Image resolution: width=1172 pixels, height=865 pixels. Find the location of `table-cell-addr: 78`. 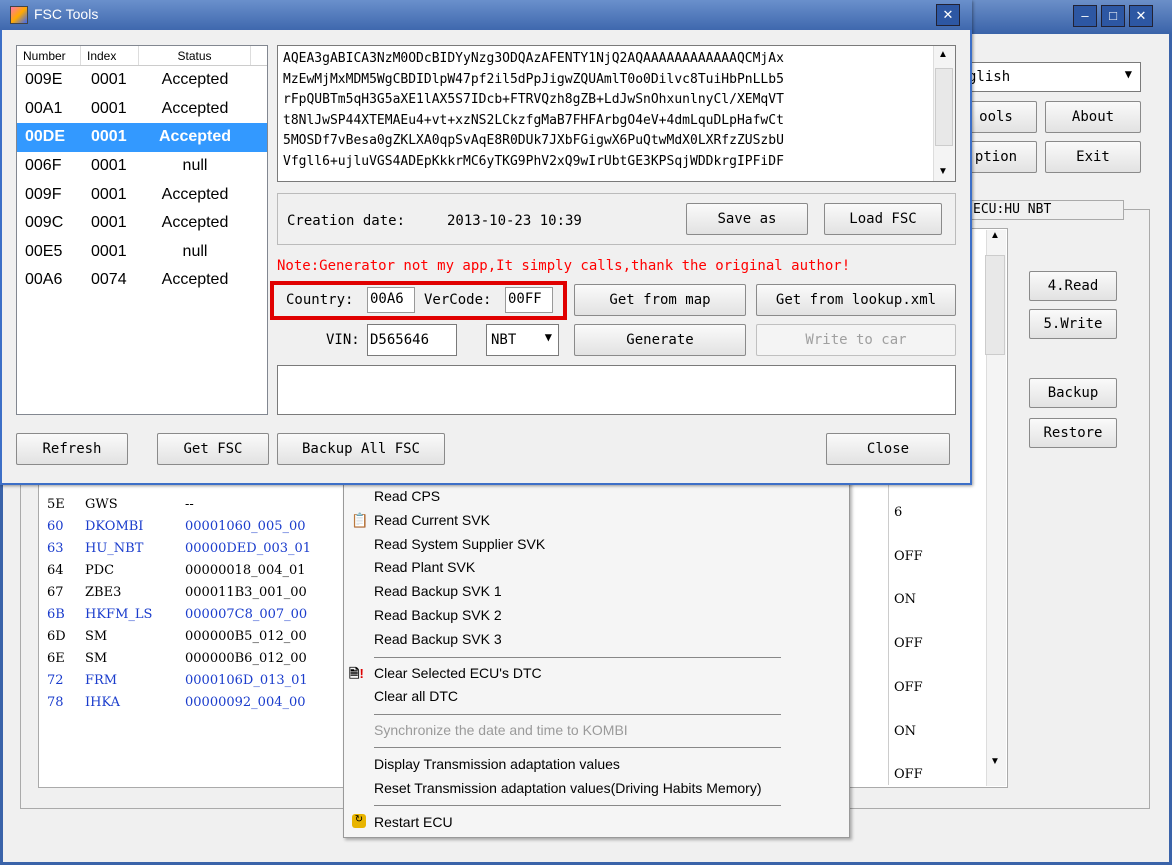

table-cell-addr: 78 is located at coordinates (55, 702).